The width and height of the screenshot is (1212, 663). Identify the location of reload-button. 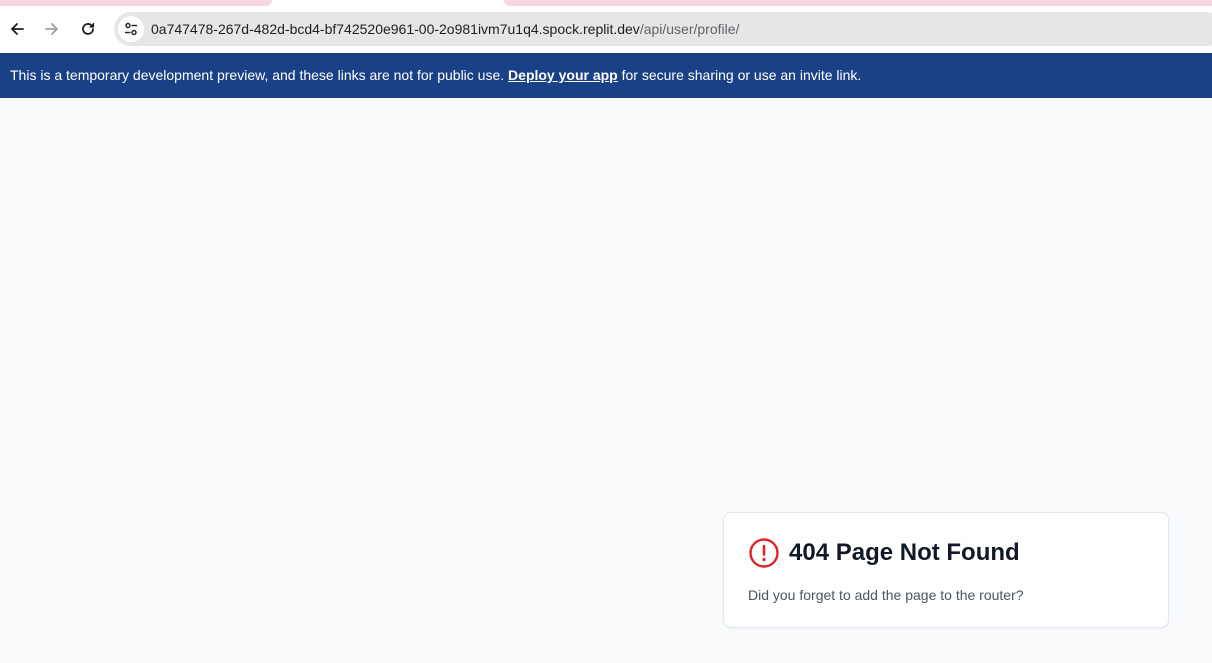
(88, 29).